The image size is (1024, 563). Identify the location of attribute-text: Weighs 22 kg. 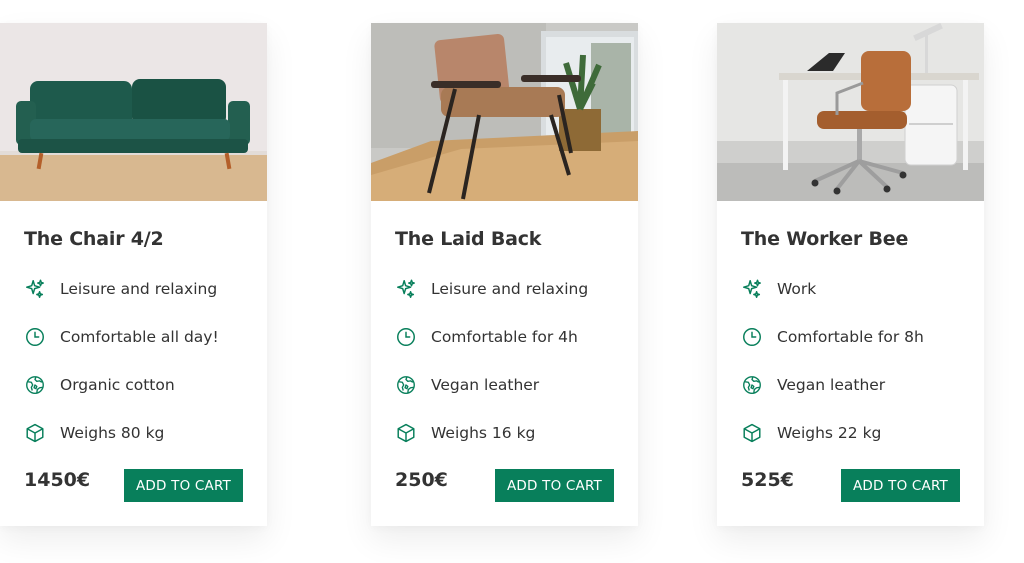
(829, 433).